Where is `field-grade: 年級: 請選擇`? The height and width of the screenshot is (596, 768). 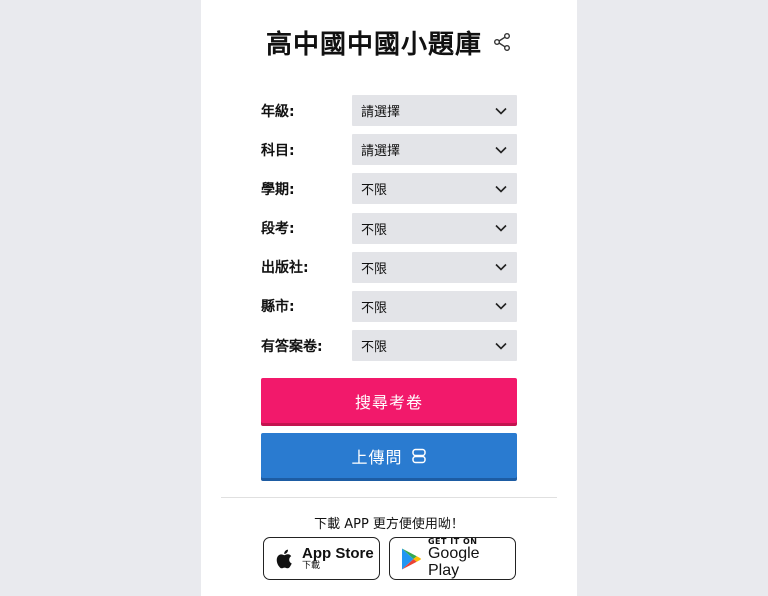
field-grade: 年級: 請選擇 is located at coordinates (389, 110).